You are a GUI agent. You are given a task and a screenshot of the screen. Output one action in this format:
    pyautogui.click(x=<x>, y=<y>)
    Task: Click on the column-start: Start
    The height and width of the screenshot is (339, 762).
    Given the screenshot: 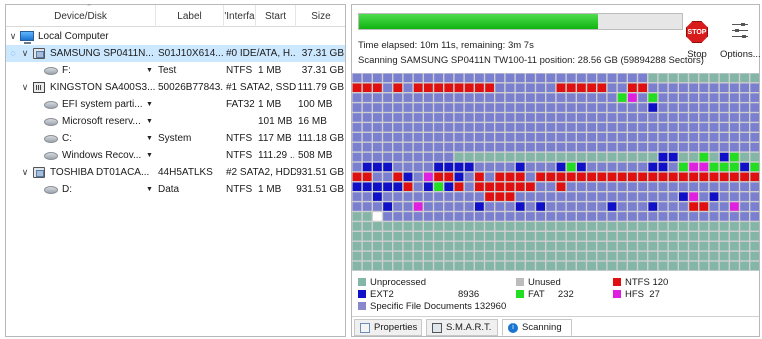 What is the action you would take?
    pyautogui.click(x=276, y=16)
    